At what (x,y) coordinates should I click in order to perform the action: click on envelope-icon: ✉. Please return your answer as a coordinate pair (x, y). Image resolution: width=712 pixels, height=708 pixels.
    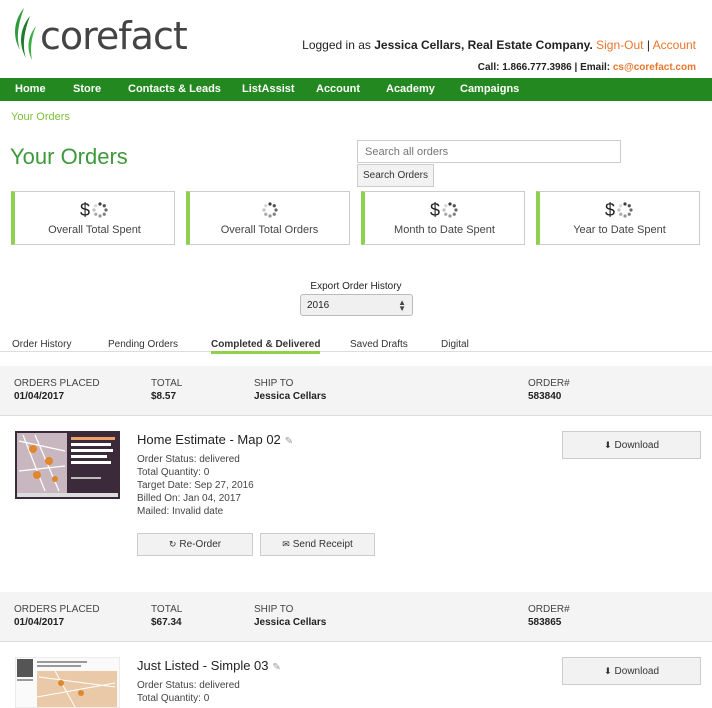
    Looking at the image, I should click on (286, 544).